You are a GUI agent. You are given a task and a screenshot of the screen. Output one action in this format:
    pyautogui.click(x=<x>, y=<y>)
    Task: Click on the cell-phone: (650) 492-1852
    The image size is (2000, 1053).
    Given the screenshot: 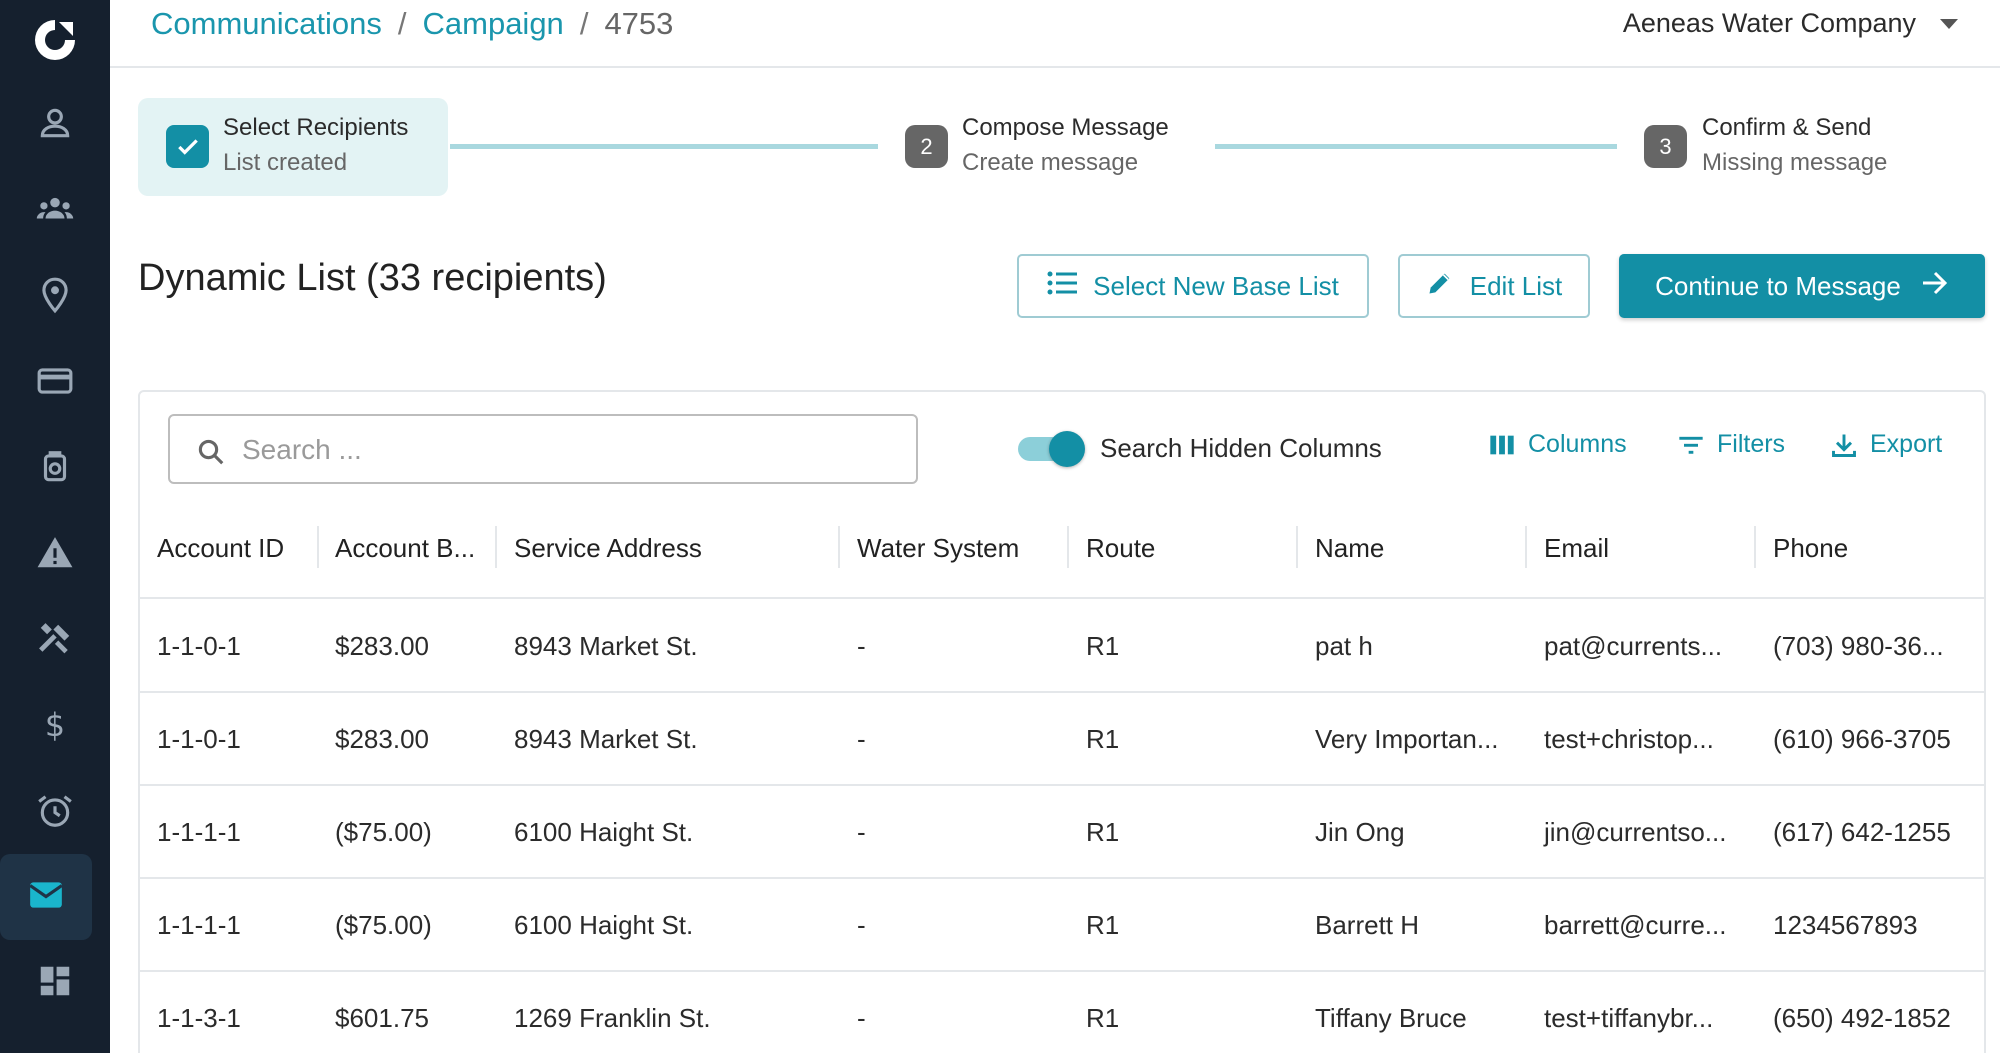 What is the action you would take?
    pyautogui.click(x=1862, y=1018)
    